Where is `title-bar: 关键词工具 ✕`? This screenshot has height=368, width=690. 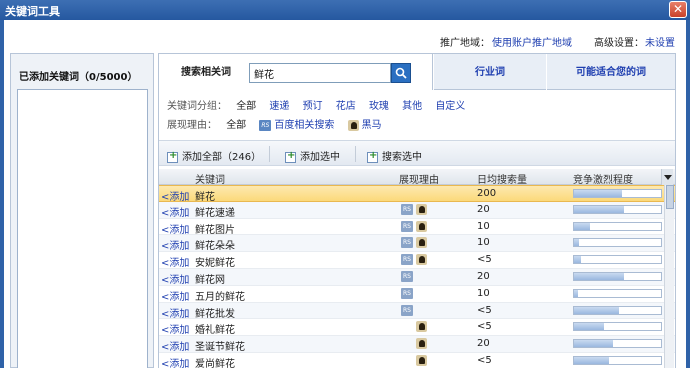
title-bar: 关键词工具 ✕ is located at coordinates (345, 10).